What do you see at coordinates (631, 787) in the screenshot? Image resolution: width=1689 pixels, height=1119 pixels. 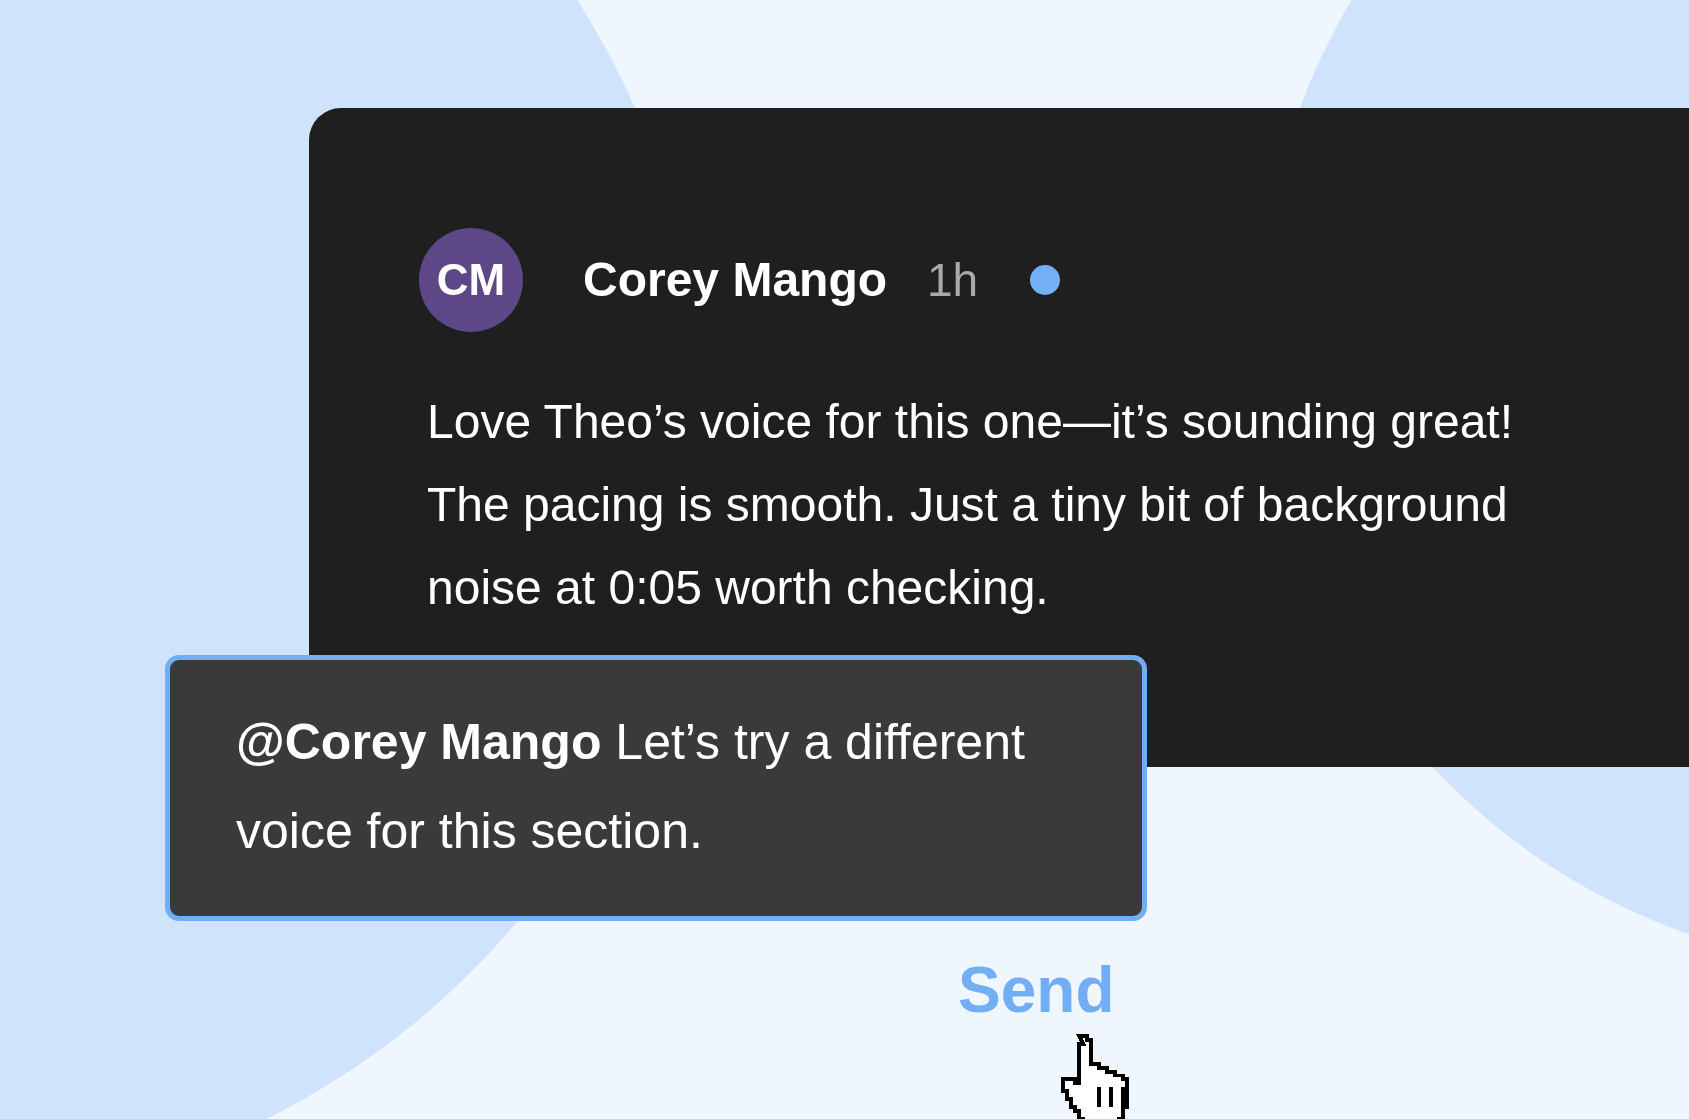 I see `reply-text: @Corey Mango Let’s try a different voice for this section.` at bounding box center [631, 787].